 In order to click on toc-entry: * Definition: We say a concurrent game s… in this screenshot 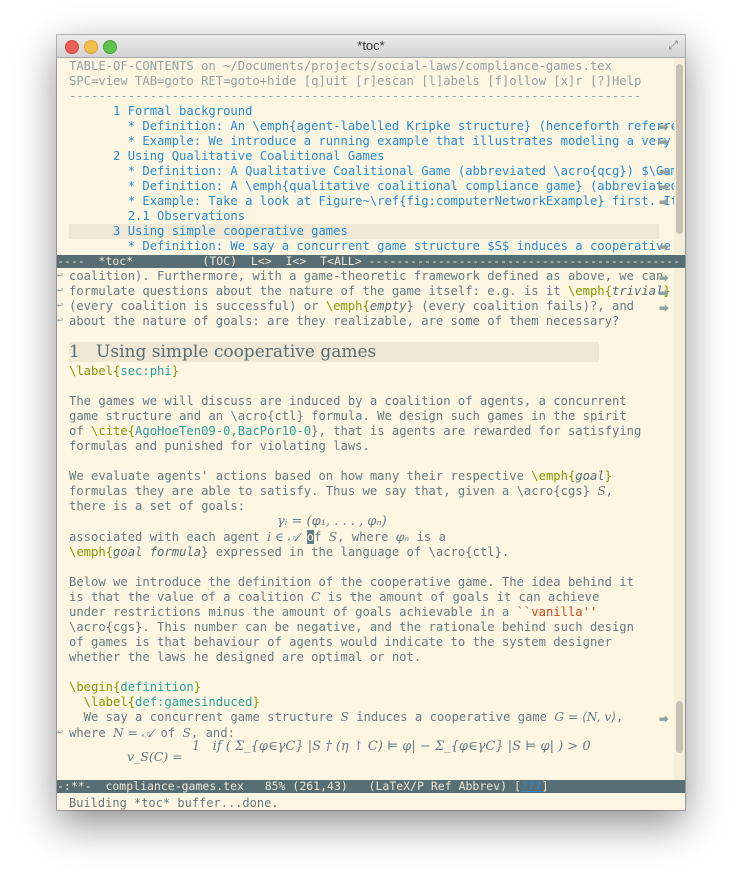, I will do `click(371, 246)`.